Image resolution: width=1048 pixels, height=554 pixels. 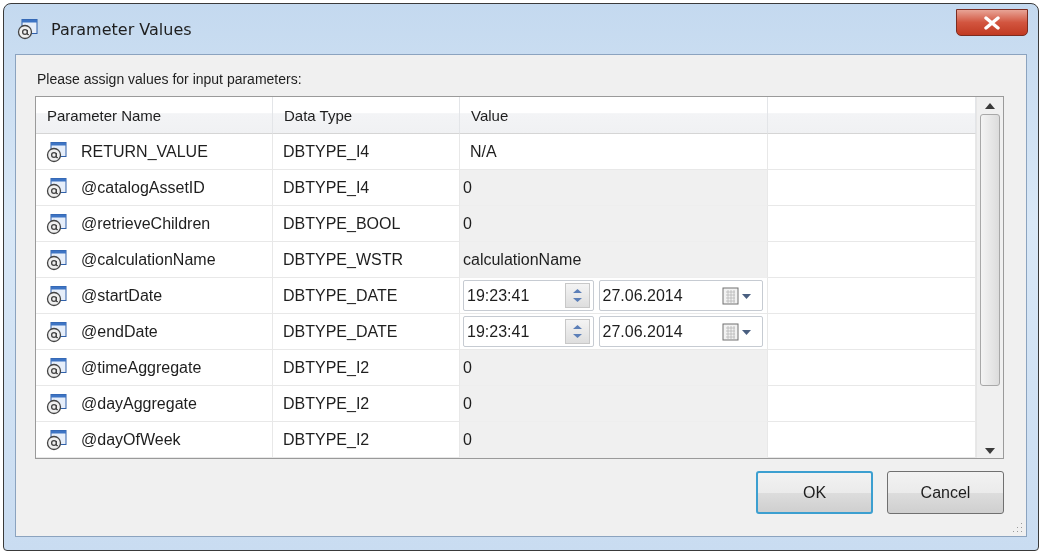 I want to click on prompt-text: Please assign values for input parameters:, so click(x=169, y=79).